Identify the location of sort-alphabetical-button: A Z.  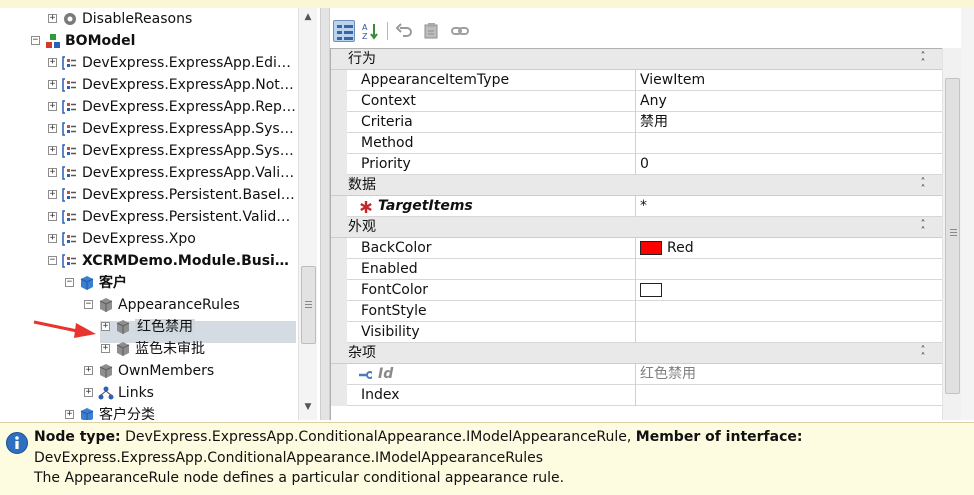
(371, 31).